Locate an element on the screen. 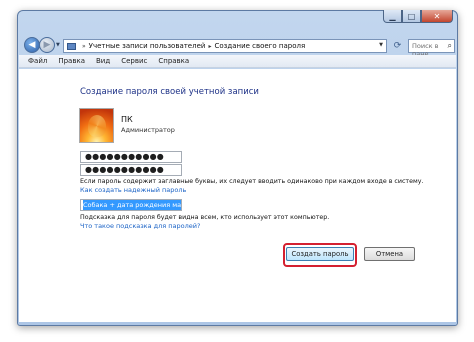 This screenshot has width=474, height=342. page-title: Создание пароля своей учетной записи is located at coordinates (169, 92).